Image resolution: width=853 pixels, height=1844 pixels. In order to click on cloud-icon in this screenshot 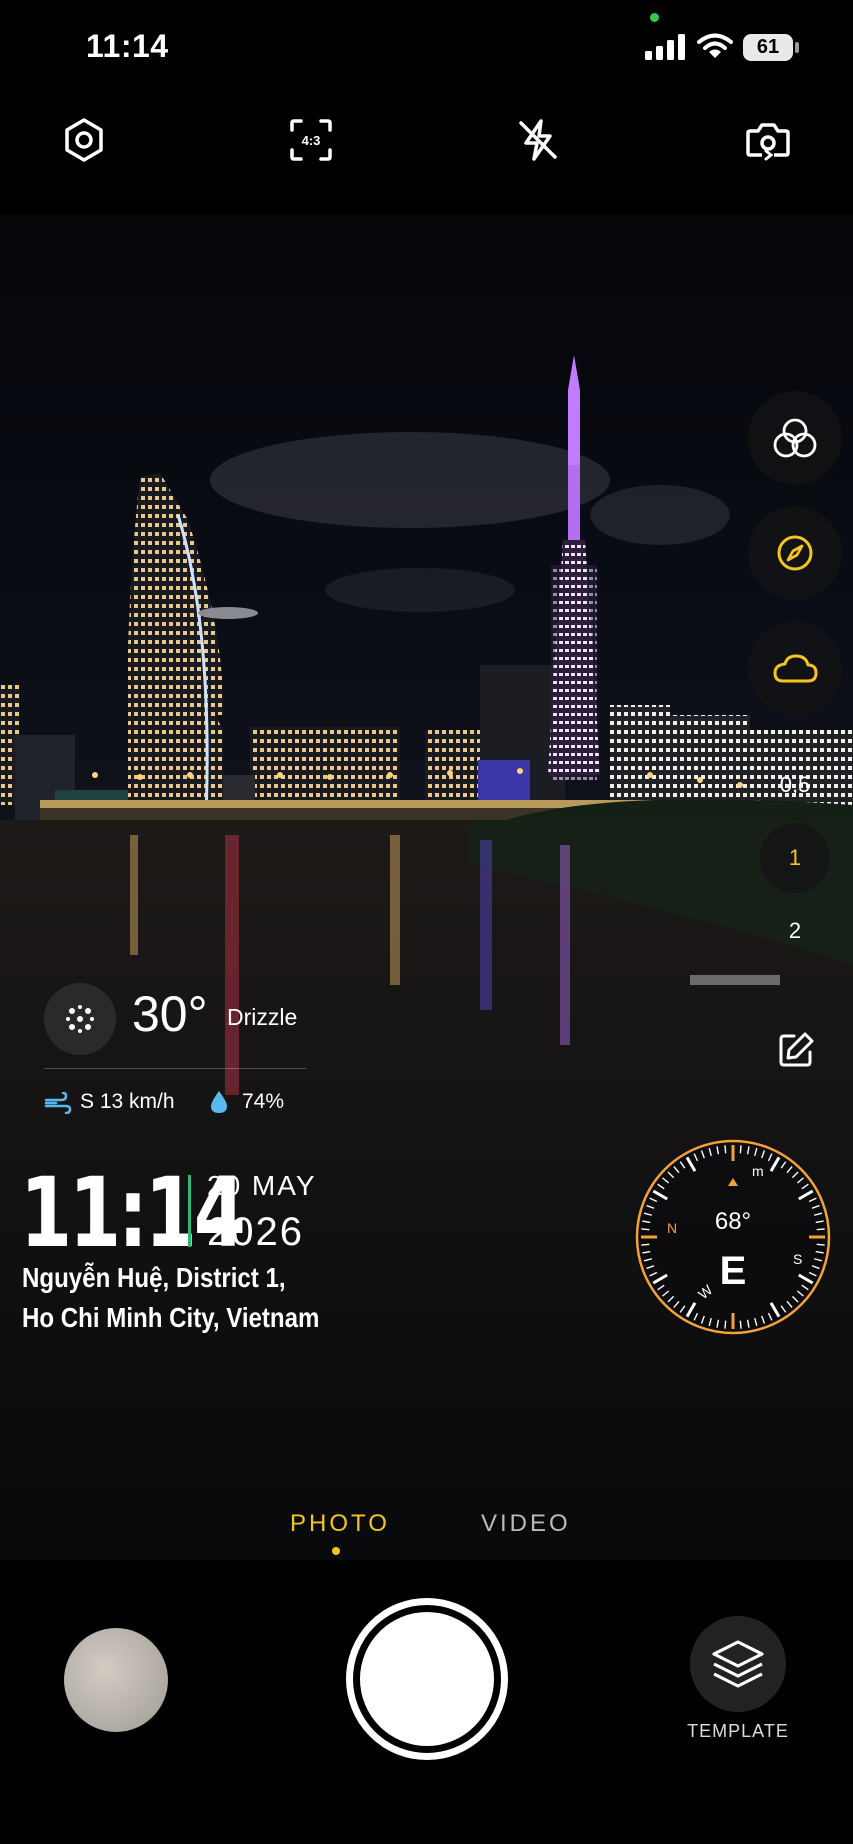, I will do `click(795, 668)`.